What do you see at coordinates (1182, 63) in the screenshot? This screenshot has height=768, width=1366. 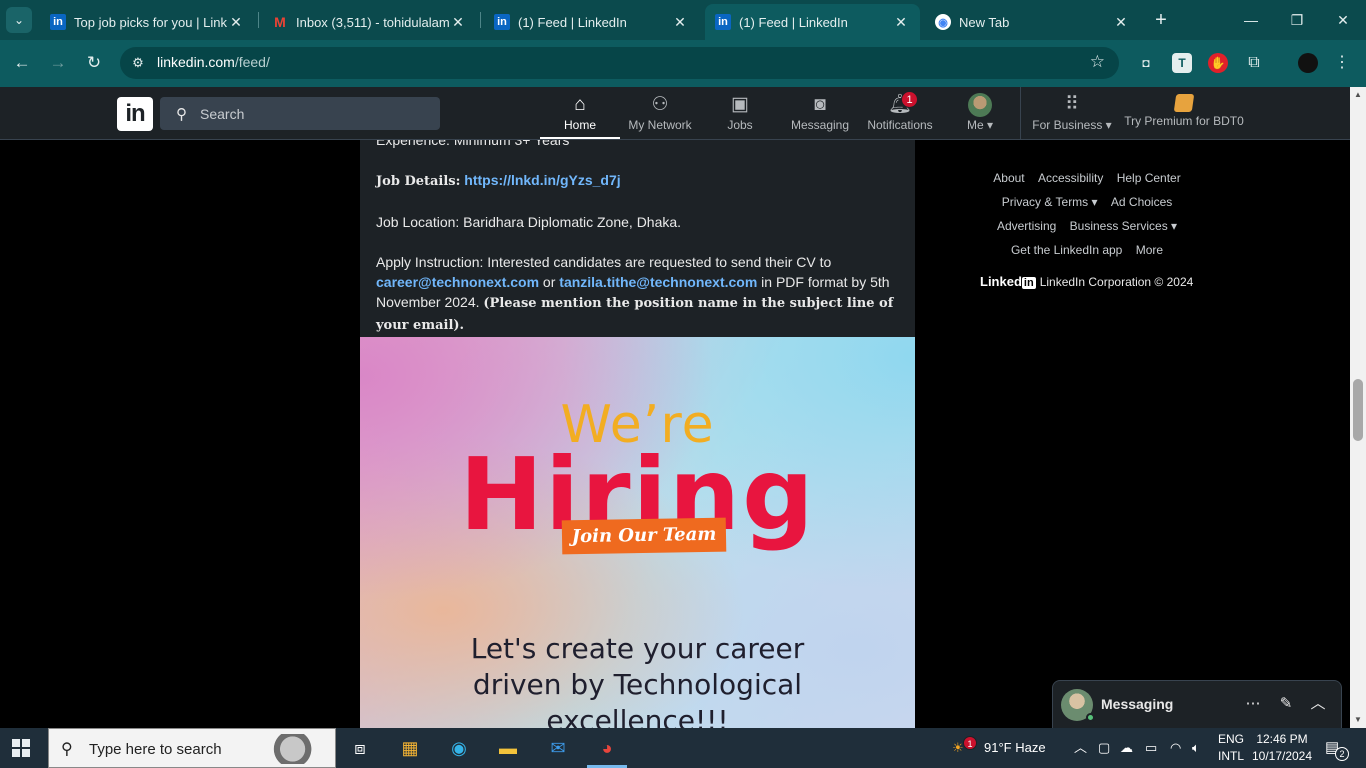 I see `extension-t-icon: T` at bounding box center [1182, 63].